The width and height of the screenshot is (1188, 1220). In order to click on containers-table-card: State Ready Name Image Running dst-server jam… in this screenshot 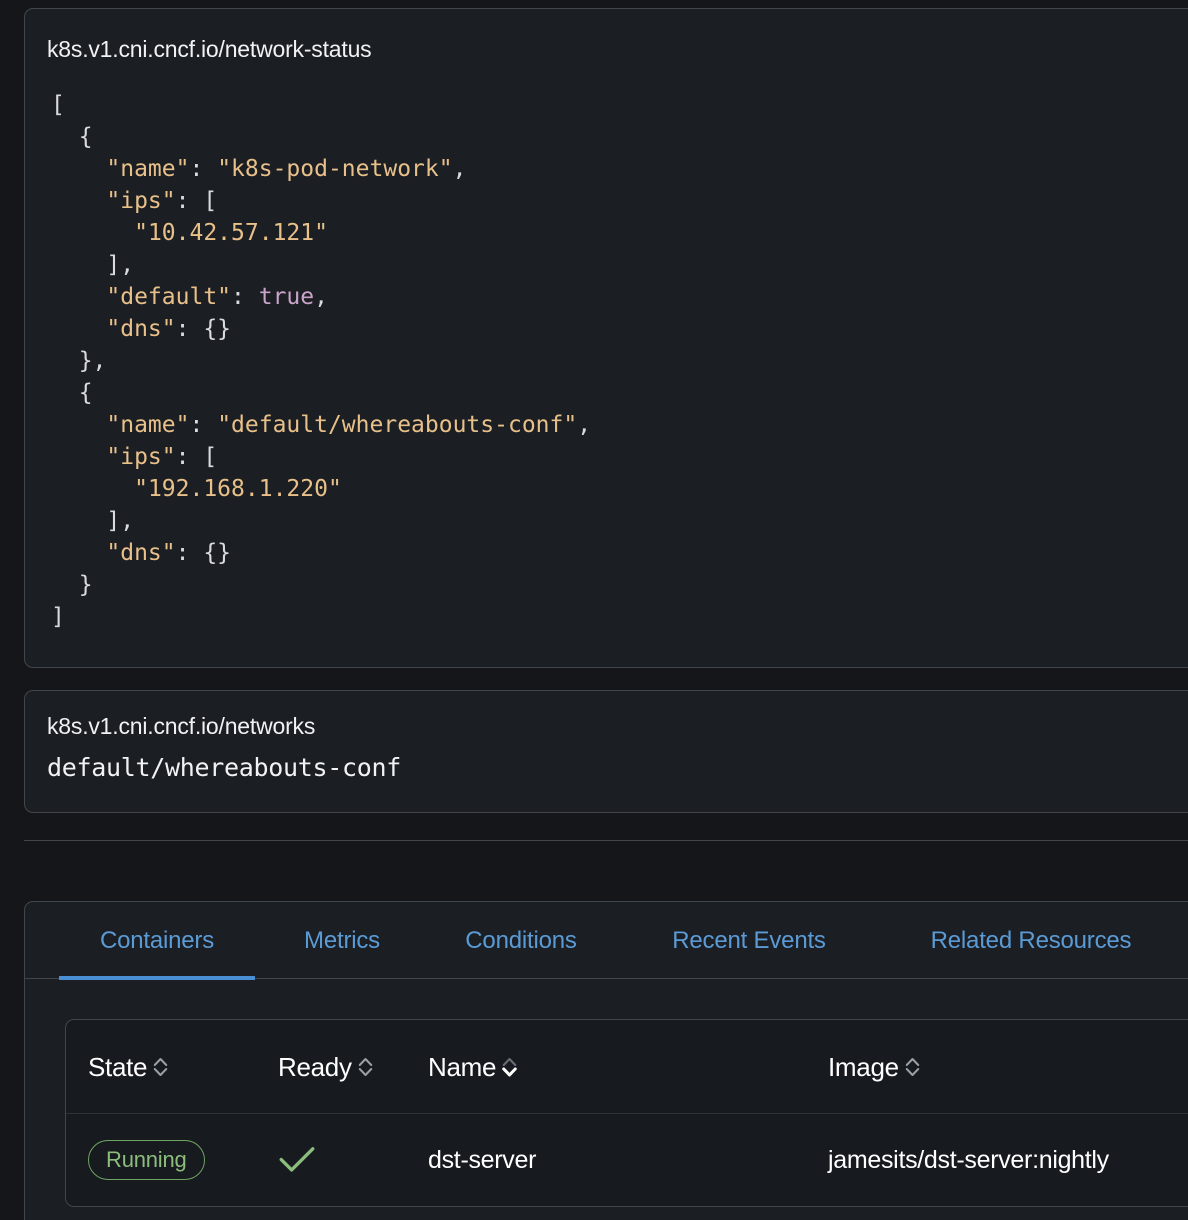, I will do `click(626, 1113)`.